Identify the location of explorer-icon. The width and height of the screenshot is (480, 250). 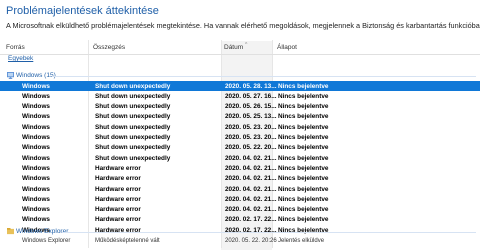
(10, 231).